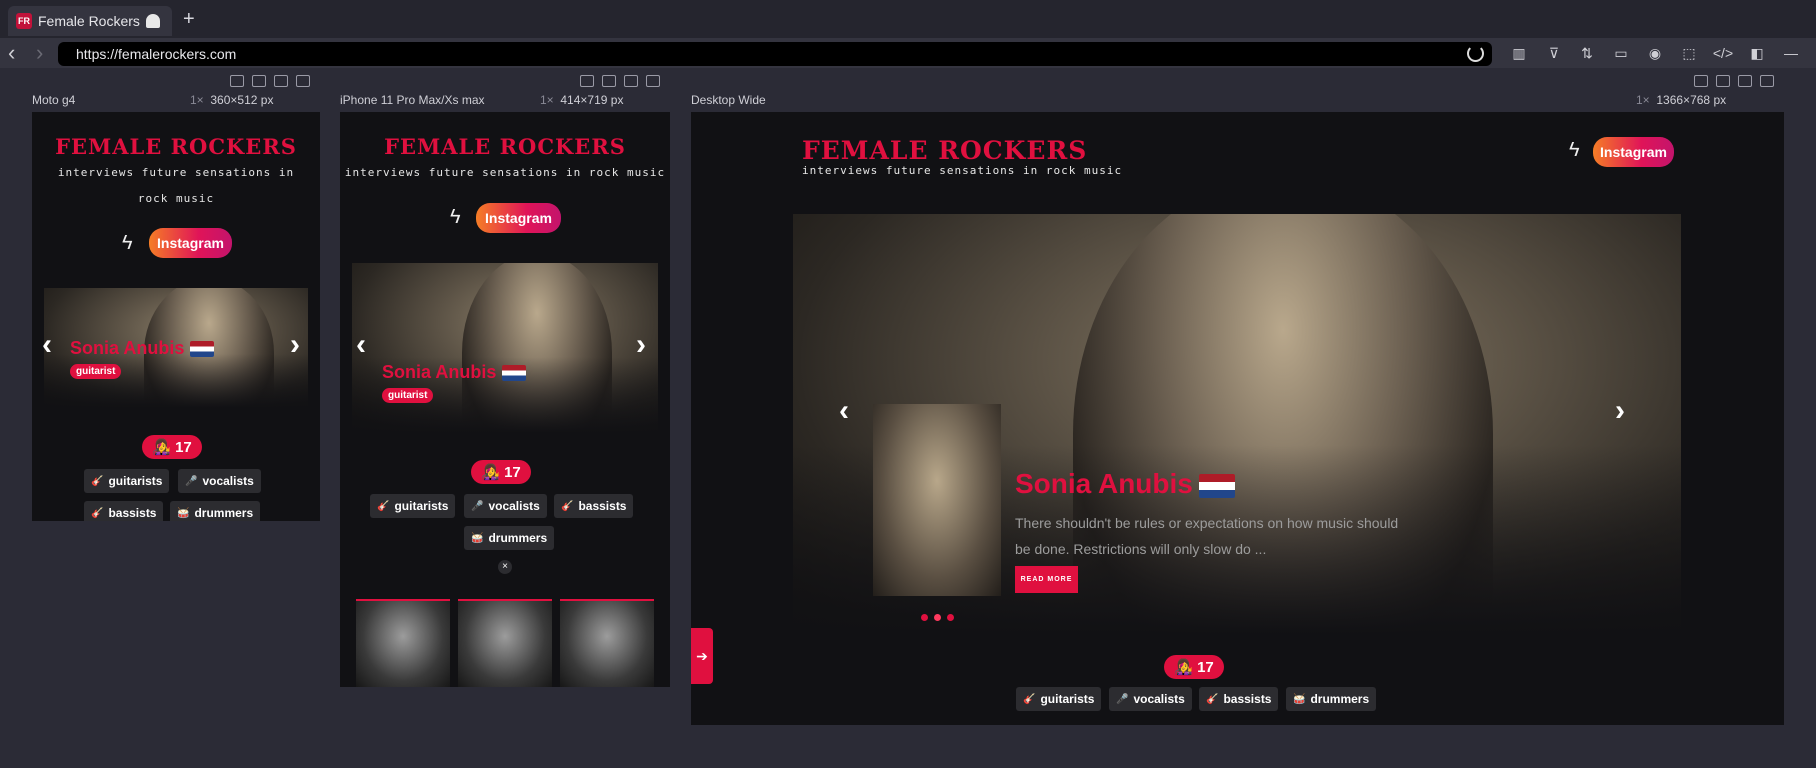 The width and height of the screenshot is (1816, 768). What do you see at coordinates (1046, 579) in the screenshot?
I see `read-more-button: READ MORE` at bounding box center [1046, 579].